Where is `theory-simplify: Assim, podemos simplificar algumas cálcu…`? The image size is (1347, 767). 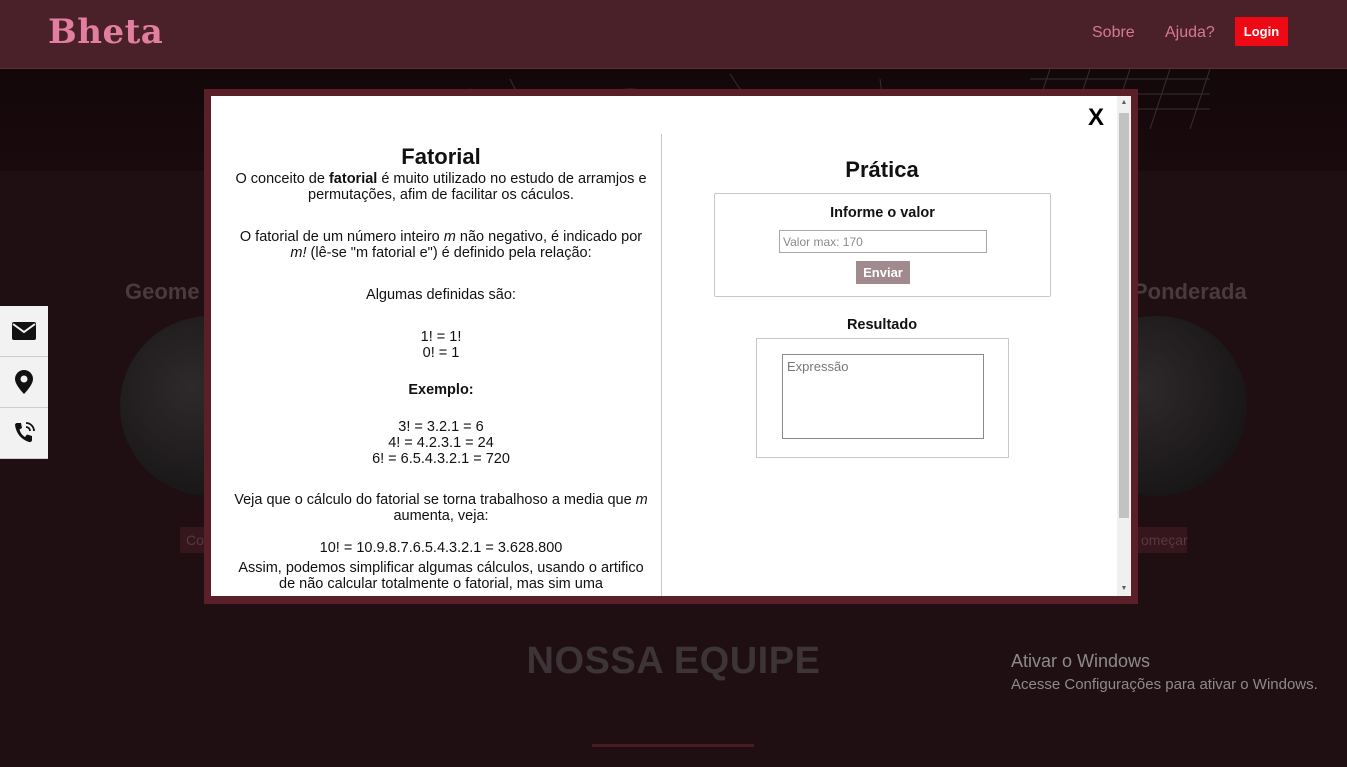
theory-simplify: Assim, podemos simplificar algumas cálcu… is located at coordinates (441, 576).